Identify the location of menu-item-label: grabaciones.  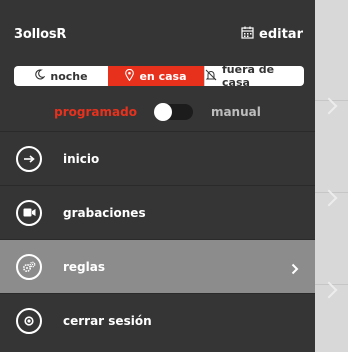
(104, 212).